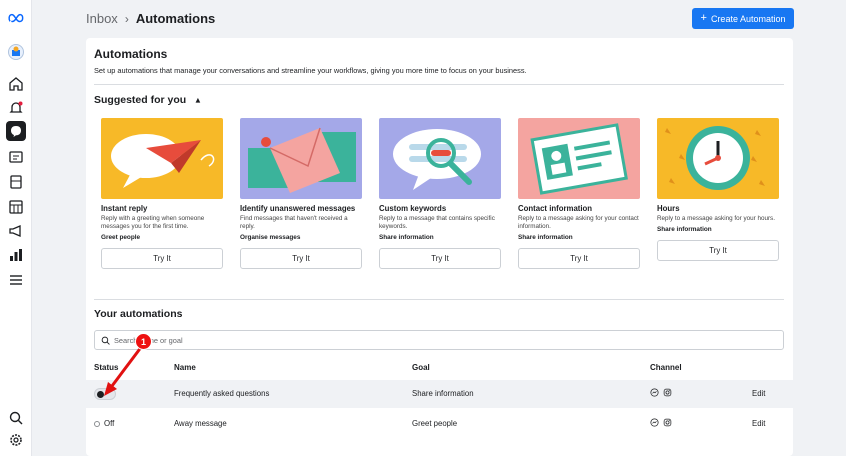 Image resolution: width=846 pixels, height=456 pixels. I want to click on suggestion-name: Contact information, so click(555, 208).